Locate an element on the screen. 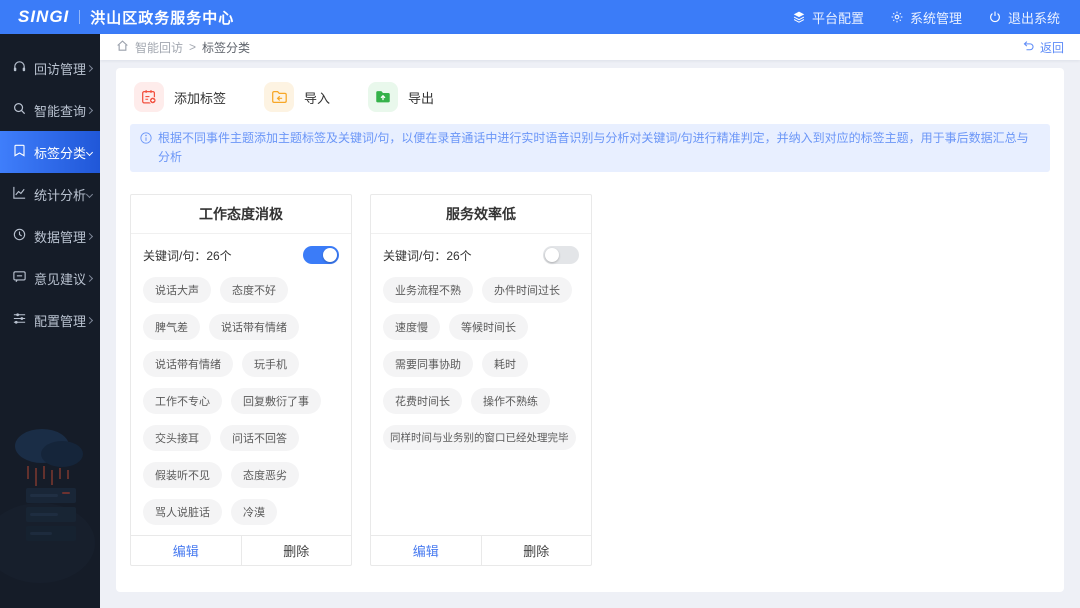 The height and width of the screenshot is (608, 1080). back-button: 返回 is located at coordinates (1043, 47).